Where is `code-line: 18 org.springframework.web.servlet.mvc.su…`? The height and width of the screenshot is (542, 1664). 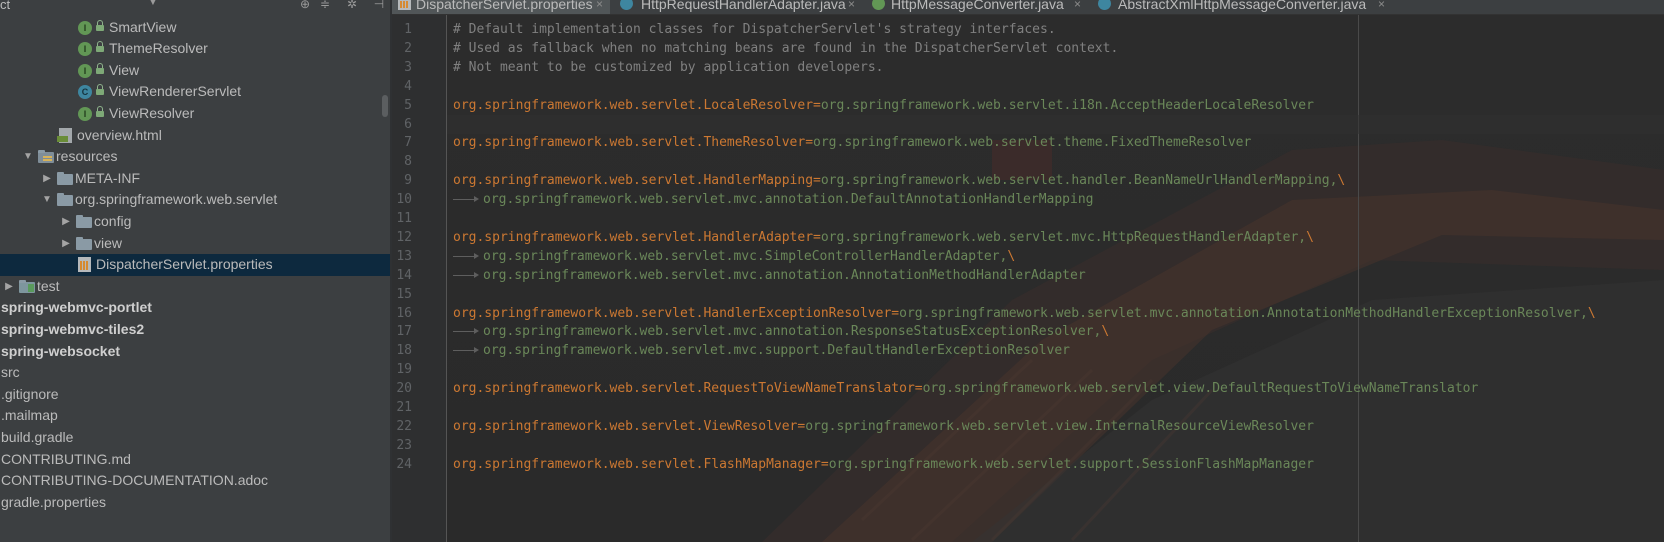 code-line: 18 org.springframework.web.servlet.mvc.su… is located at coordinates (1028, 350).